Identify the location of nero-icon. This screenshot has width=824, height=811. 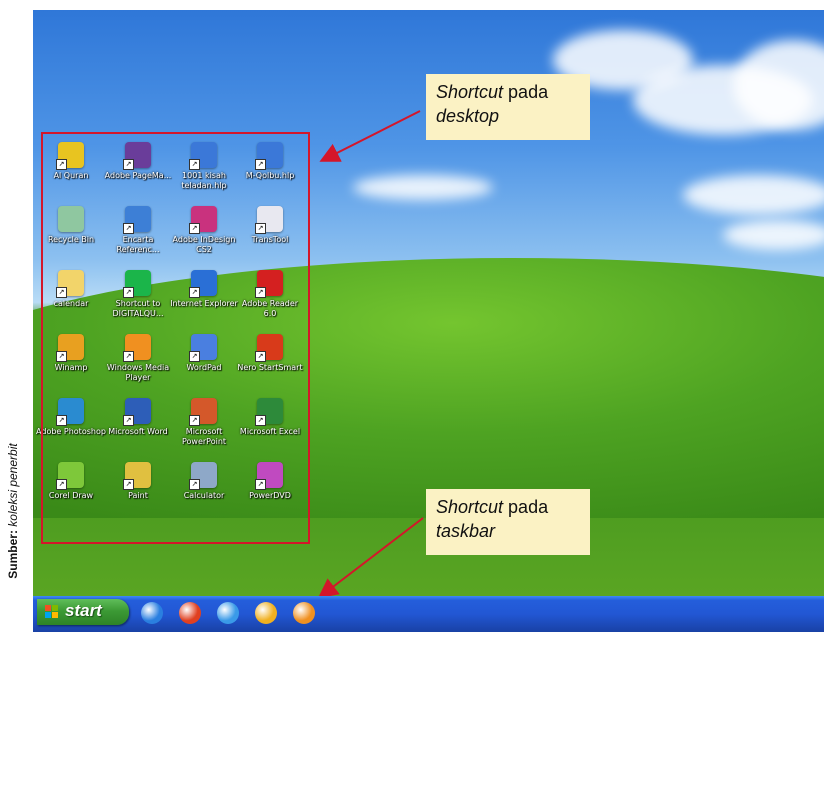
(190, 613).